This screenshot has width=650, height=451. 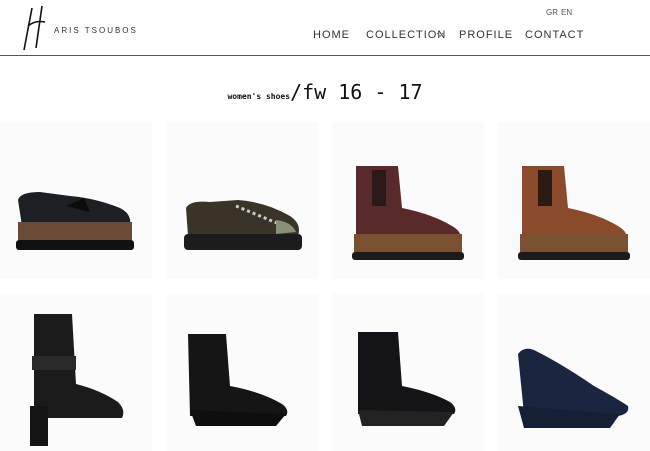 I want to click on nav-collection: COLLECTION, so click(x=406, y=35).